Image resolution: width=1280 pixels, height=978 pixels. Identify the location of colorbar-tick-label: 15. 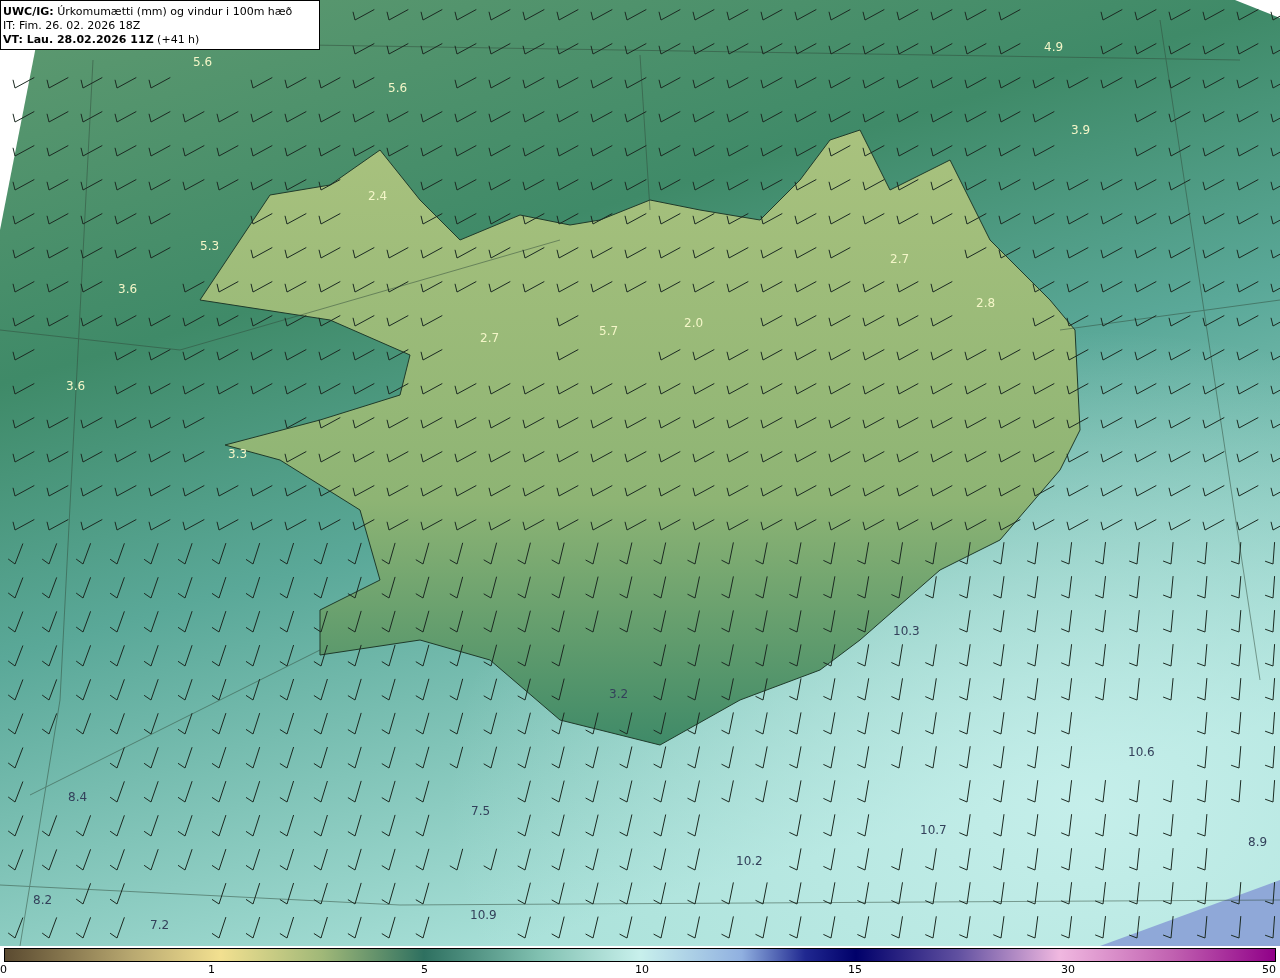
(855, 969).